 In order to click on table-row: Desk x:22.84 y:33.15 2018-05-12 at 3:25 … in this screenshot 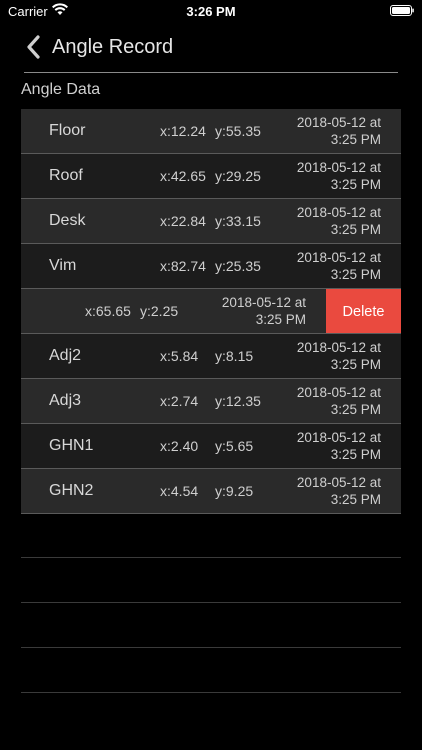, I will do `click(211, 221)`.